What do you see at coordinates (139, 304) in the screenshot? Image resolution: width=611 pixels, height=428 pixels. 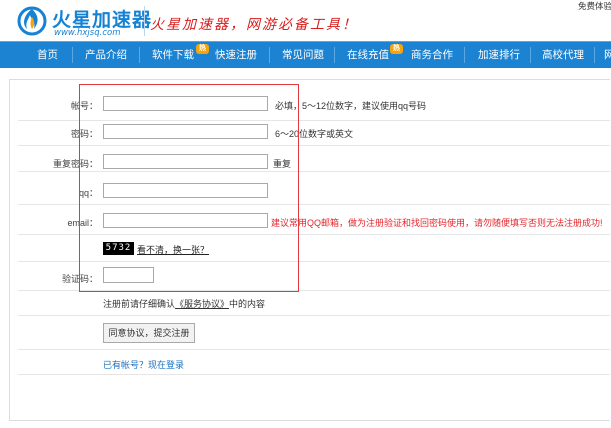 I see `terms-prefix: 注册前请仔细确认` at bounding box center [139, 304].